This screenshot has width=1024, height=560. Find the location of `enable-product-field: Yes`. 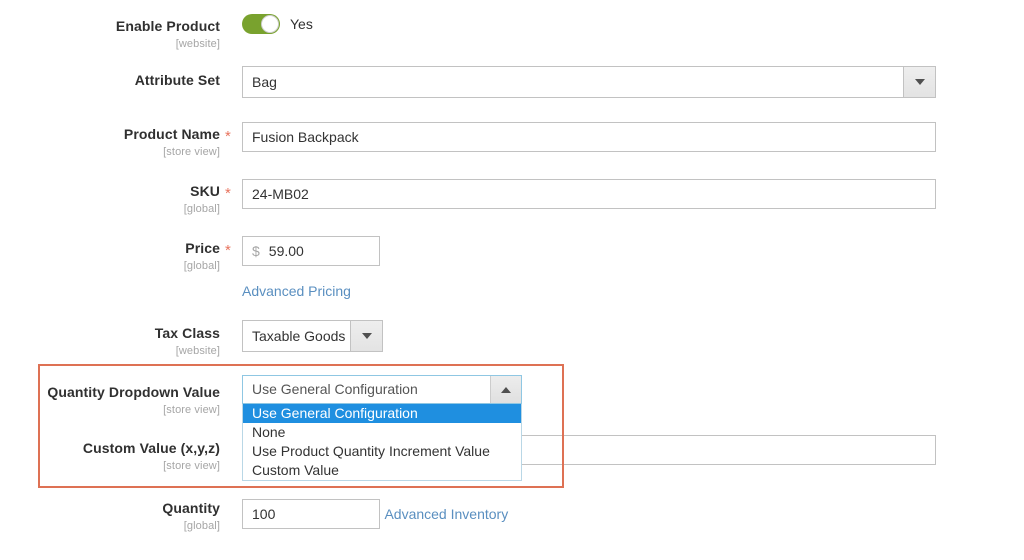

enable-product-field: Yes is located at coordinates (277, 24).